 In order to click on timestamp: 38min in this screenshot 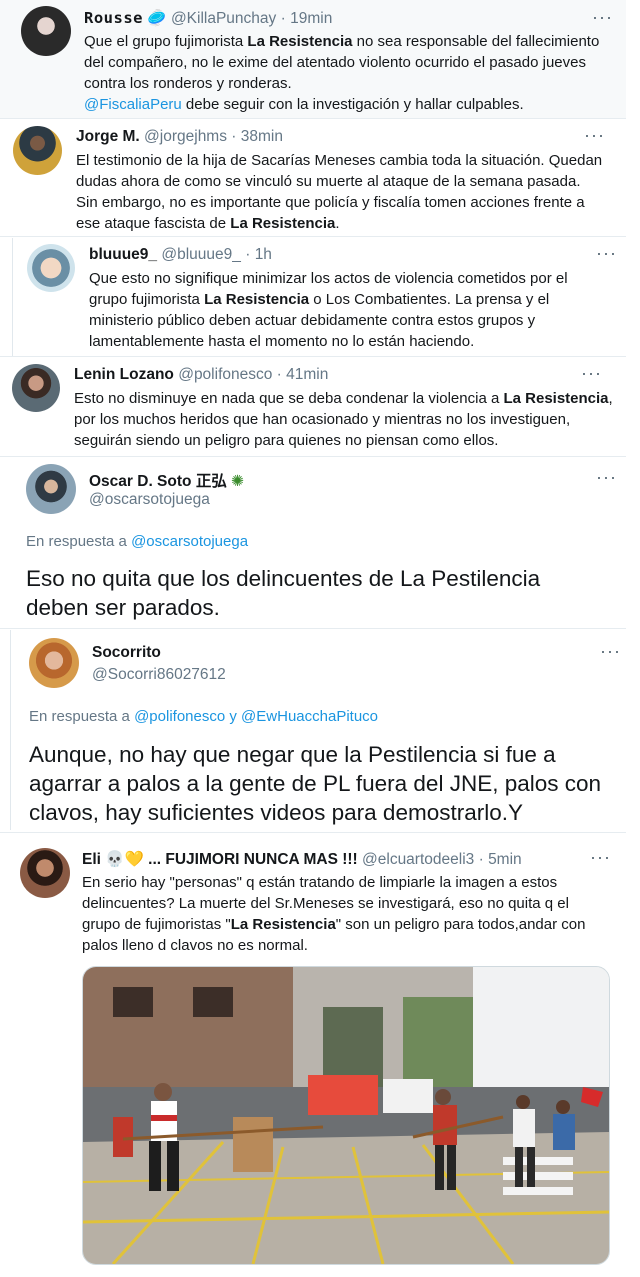, I will do `click(262, 136)`.